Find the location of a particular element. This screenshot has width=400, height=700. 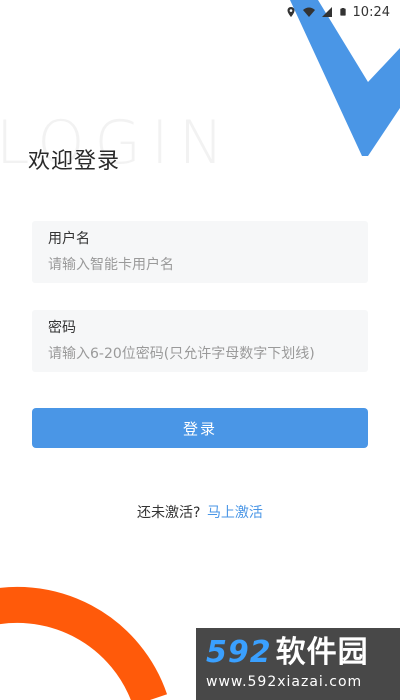

site-watermark-brand: 592 软件园 is located at coordinates (300, 653).